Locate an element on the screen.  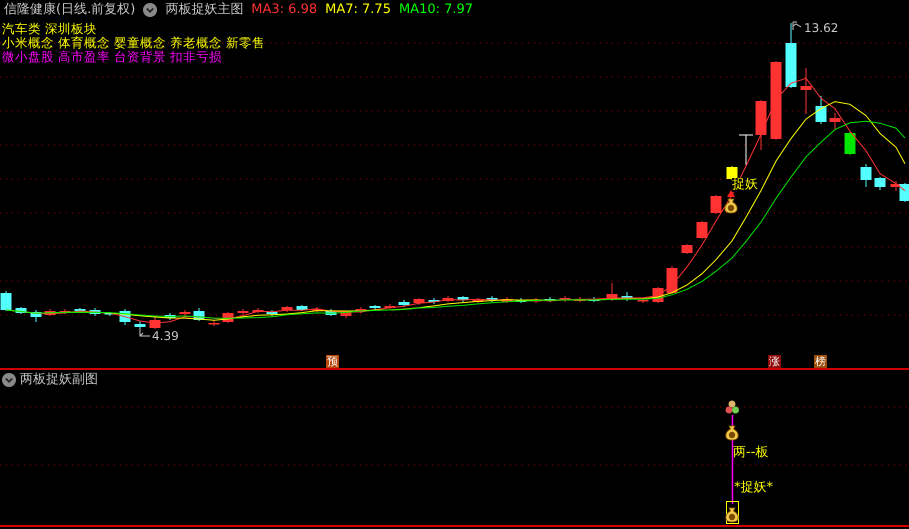
signal-label: *捉妖* is located at coordinates (753, 488).